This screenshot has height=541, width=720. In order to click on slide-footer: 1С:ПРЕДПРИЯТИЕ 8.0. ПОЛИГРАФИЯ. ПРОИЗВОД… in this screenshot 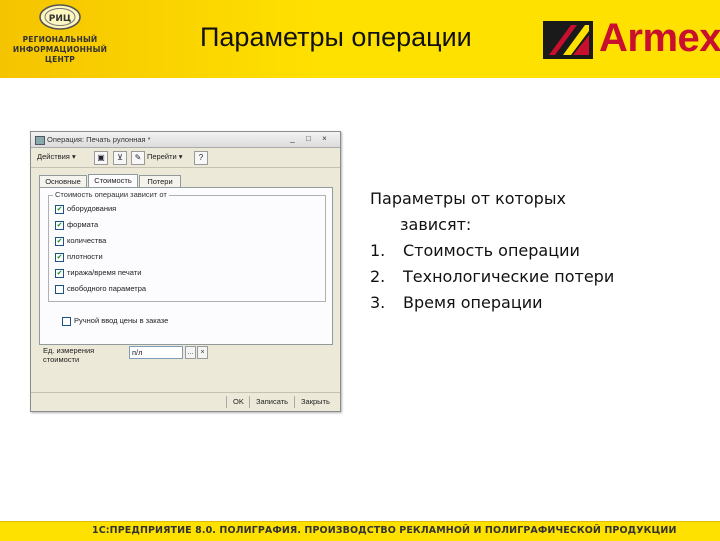, I will do `click(360, 531)`.